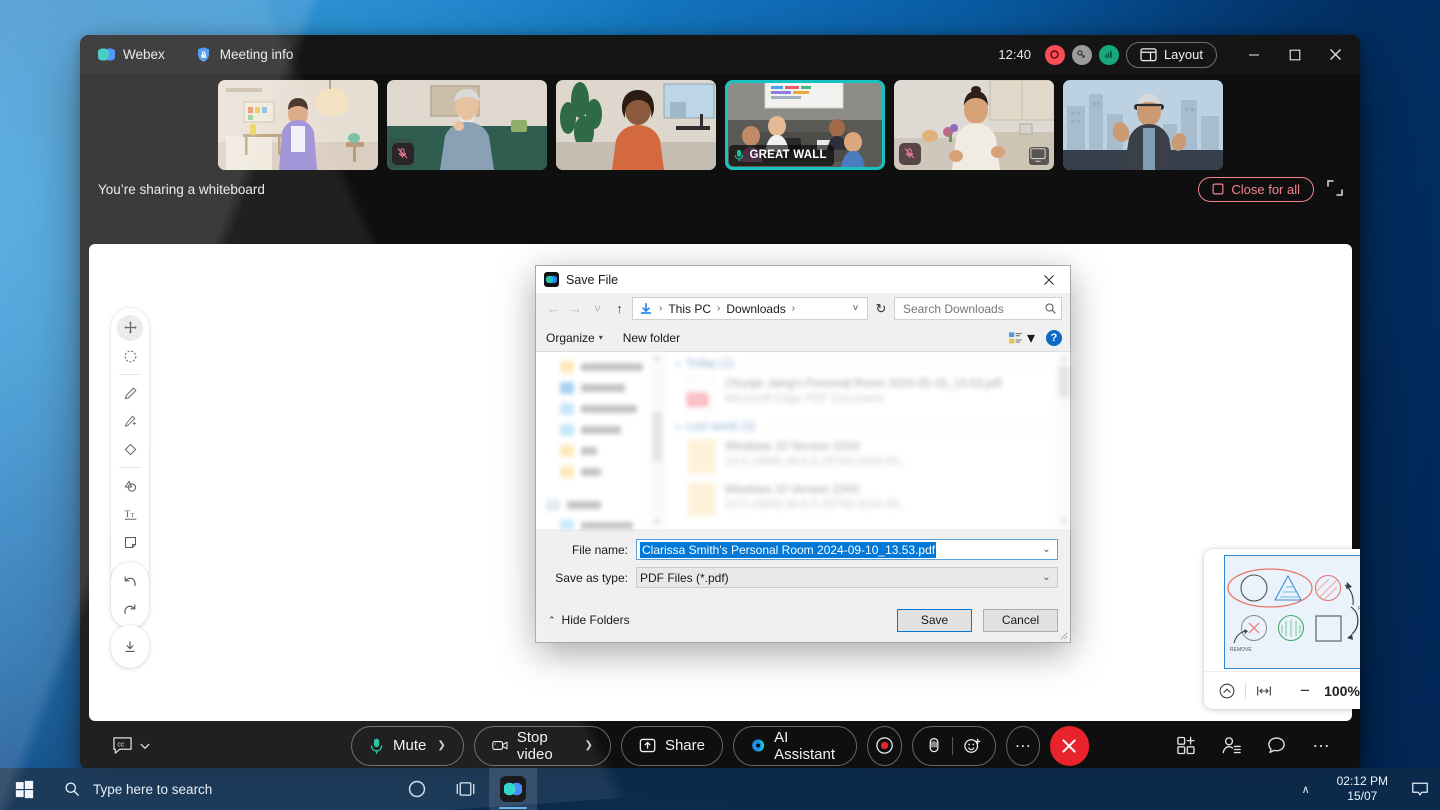 This screenshot has width=1440, height=810. What do you see at coordinates (1253, 54) in the screenshot?
I see `minimize-button` at bounding box center [1253, 54].